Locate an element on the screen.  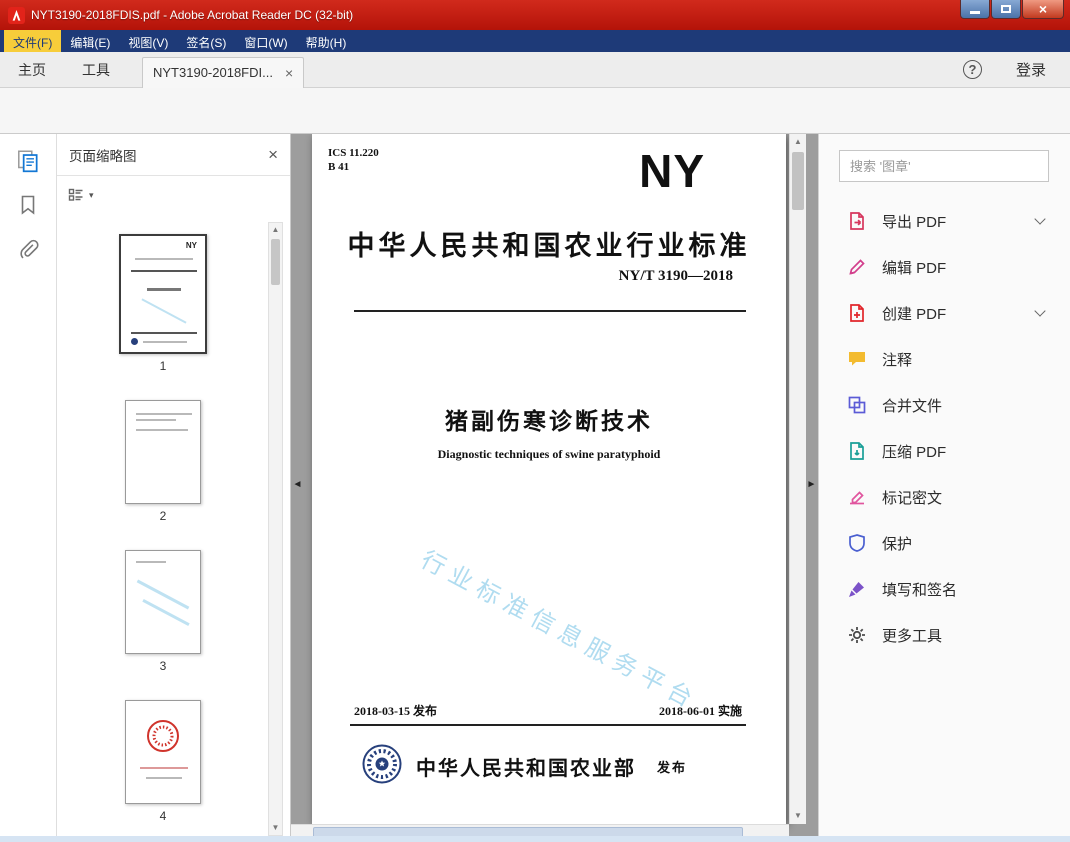
combine-files-icon is located at coordinates (857, 405).